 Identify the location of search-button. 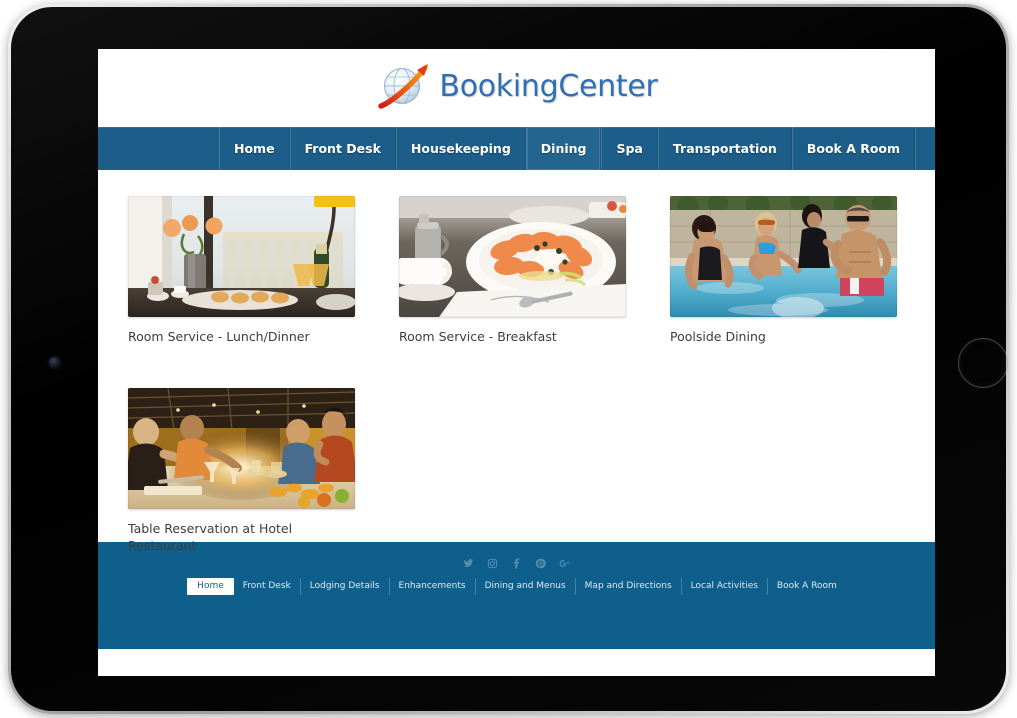
(925, 148).